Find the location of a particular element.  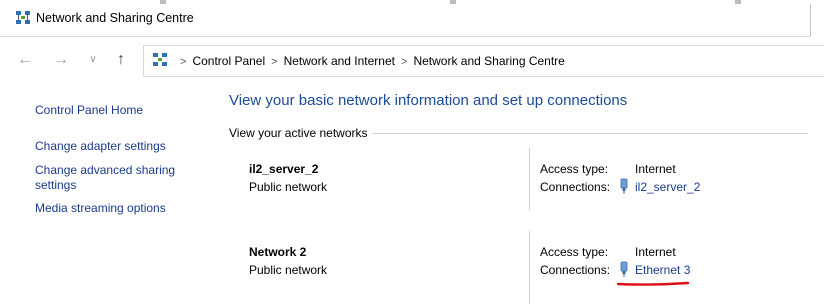

forward-arrow-icon: → is located at coordinates (61, 60).